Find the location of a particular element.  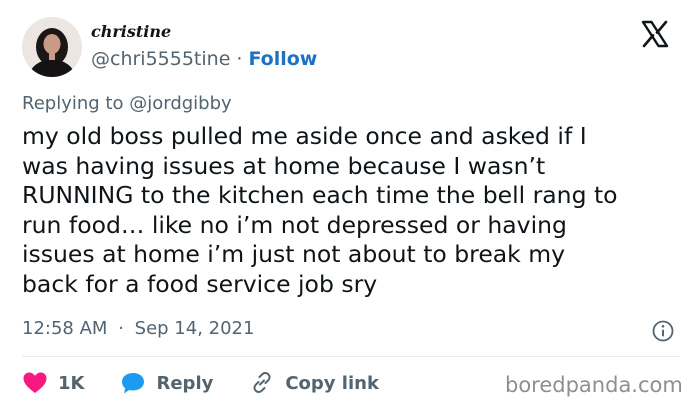

heart-icon is located at coordinates (35, 382).